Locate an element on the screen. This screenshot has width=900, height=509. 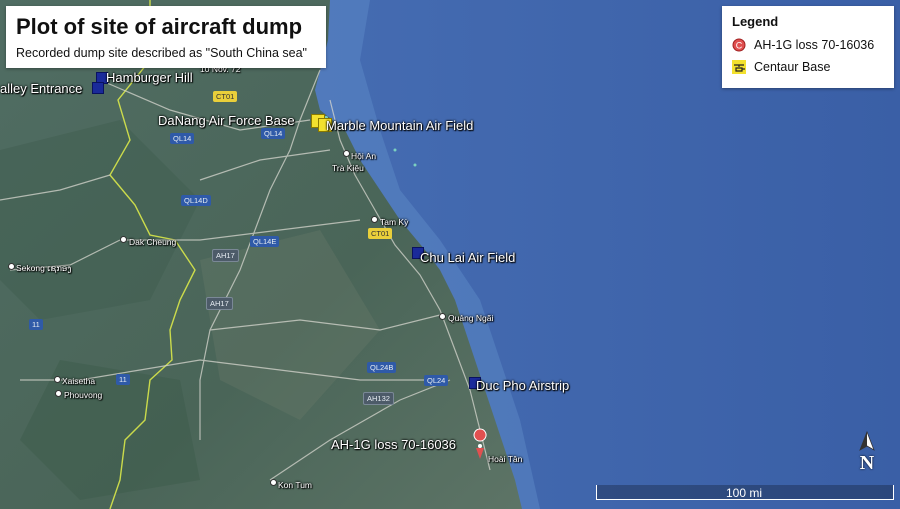
town-hoi-an: Hội An is located at coordinates (364, 156).